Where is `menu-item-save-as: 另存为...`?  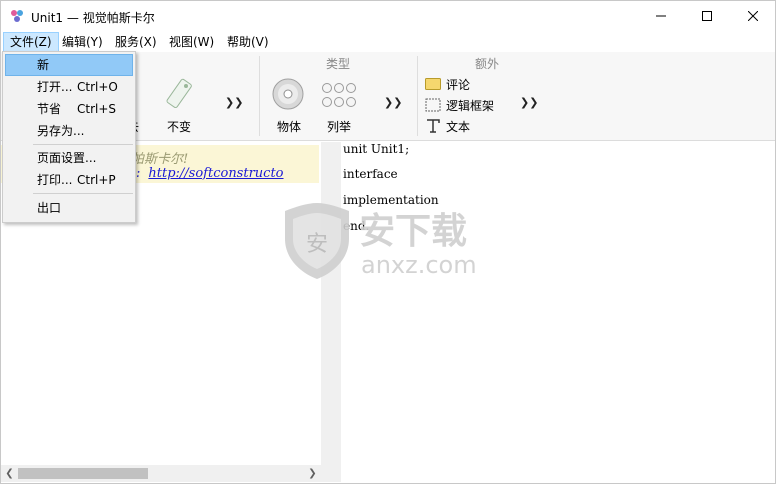
menu-item-save-as: 另存为... is located at coordinates (69, 131).